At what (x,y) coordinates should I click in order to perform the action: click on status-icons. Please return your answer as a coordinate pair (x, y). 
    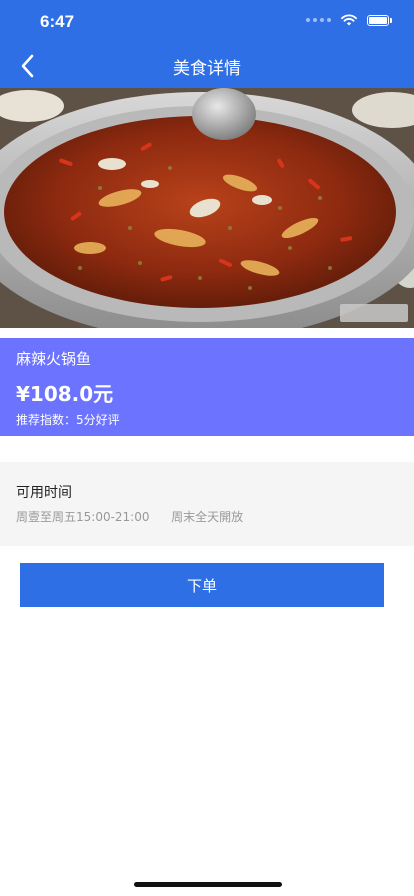
    Looking at the image, I should click on (349, 20).